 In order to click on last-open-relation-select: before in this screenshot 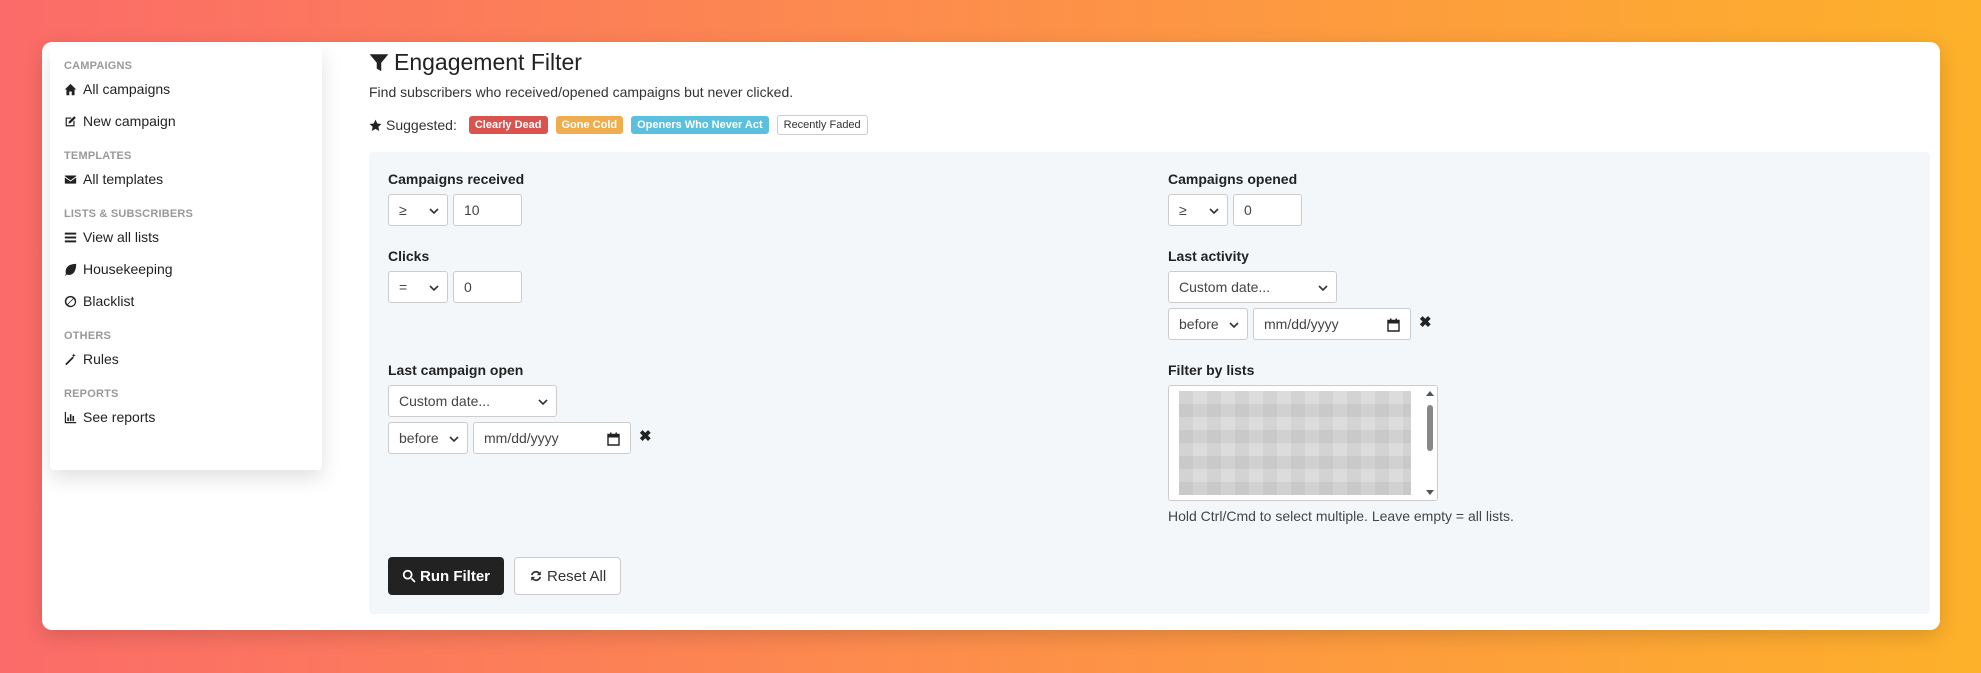, I will do `click(428, 438)`.